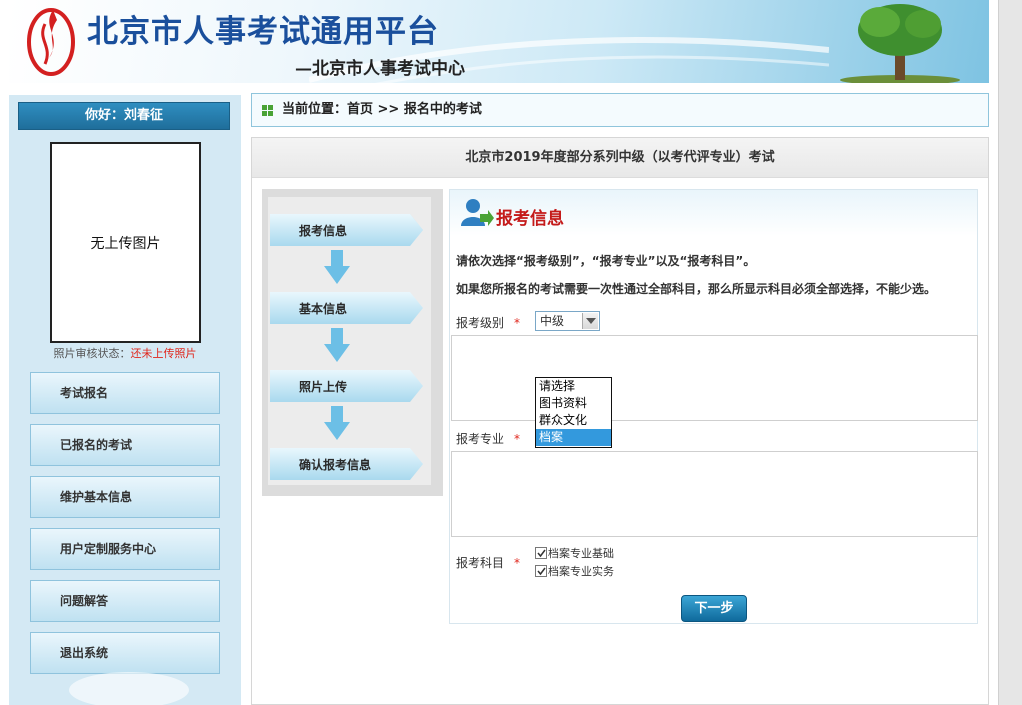 The height and width of the screenshot is (705, 1022). Describe the element at coordinates (552, 321) in the screenshot. I see `level-select-value: 中级` at that location.